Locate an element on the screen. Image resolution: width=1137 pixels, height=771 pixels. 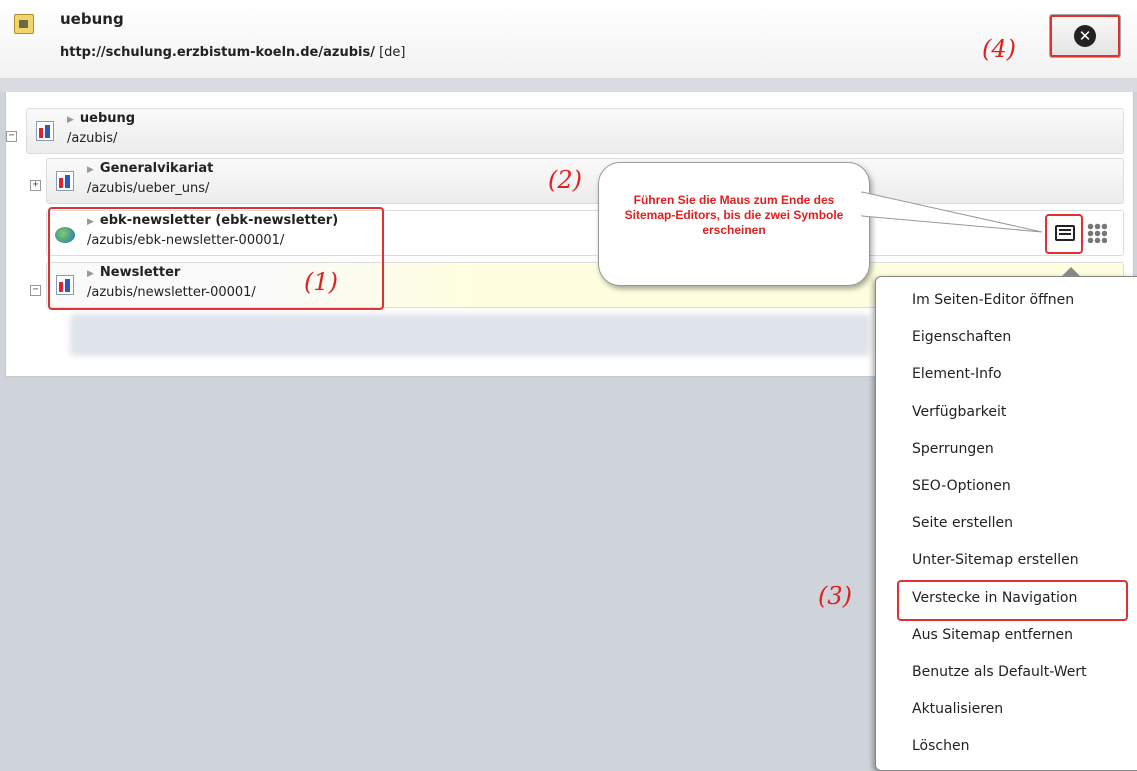
callout-pointer is located at coordinates (951, 212).